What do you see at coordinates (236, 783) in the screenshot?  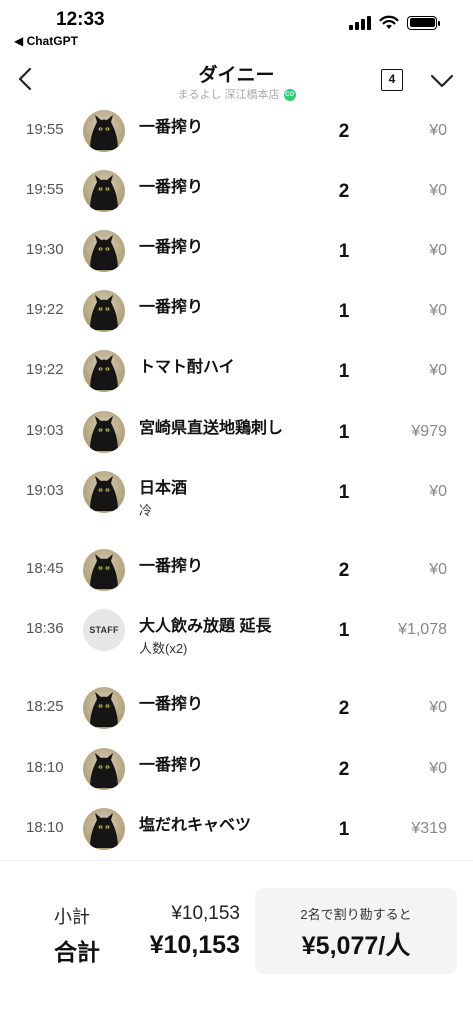 I see `order-row: 18:10 一番搾り 2 ¥0` at bounding box center [236, 783].